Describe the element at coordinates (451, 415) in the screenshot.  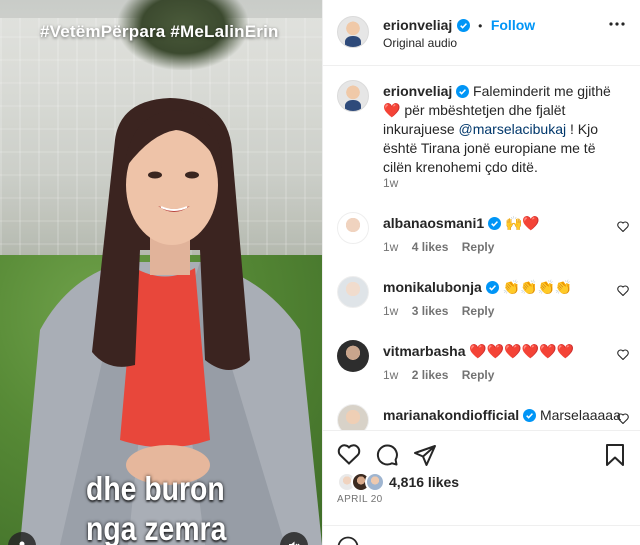
I see `comment-username: marianakondiofficial` at that location.